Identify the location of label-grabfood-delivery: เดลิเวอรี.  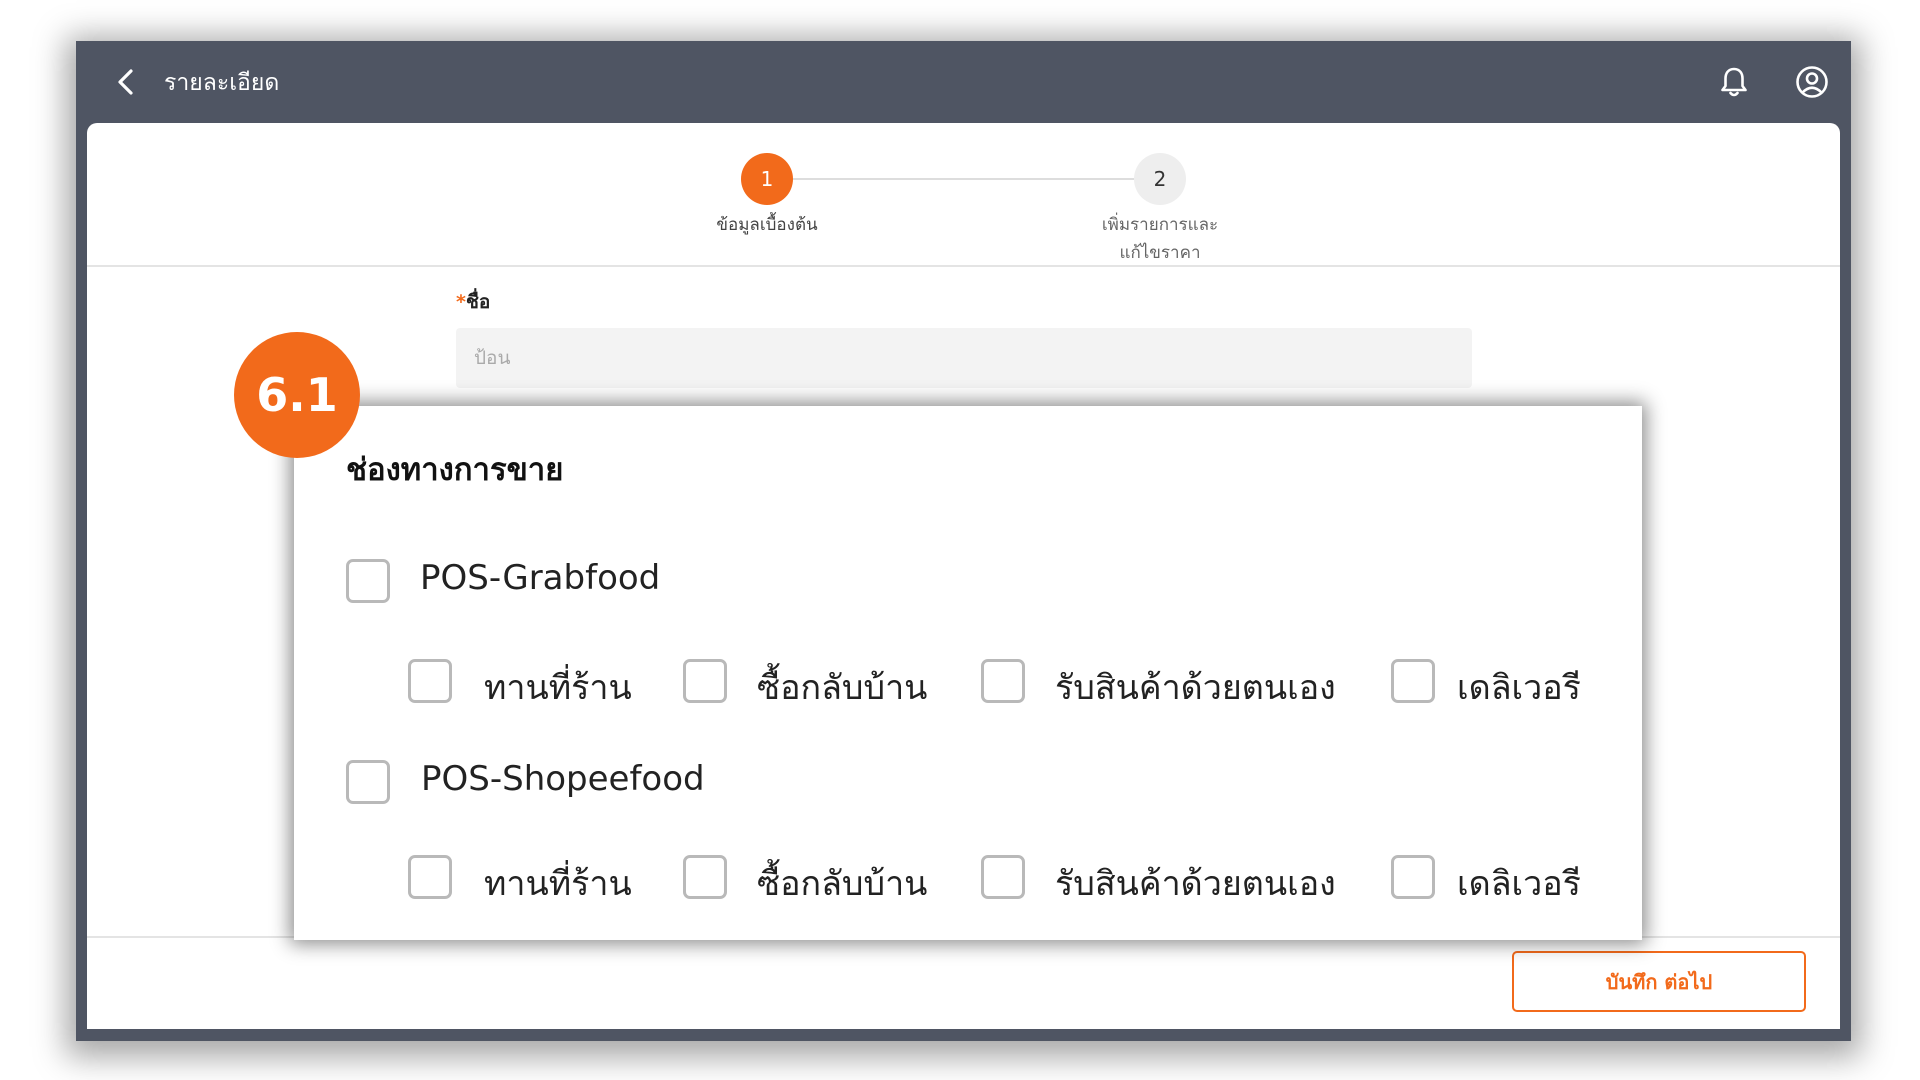
(1519, 688).